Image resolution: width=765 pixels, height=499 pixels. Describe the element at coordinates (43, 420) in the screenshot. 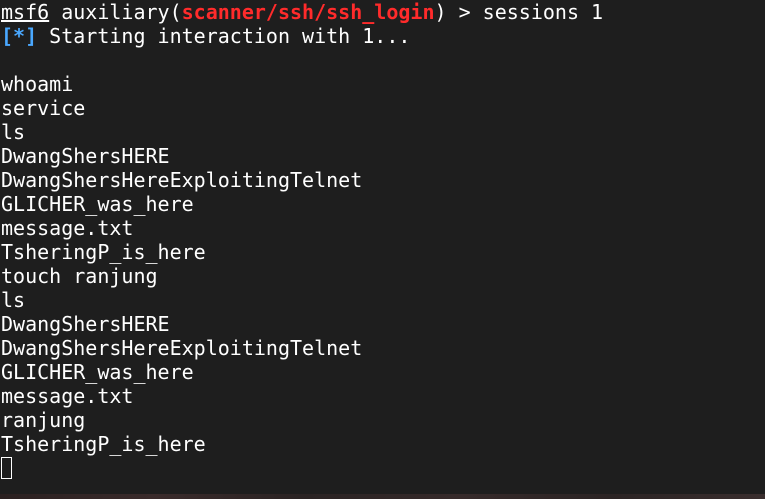

I see `output-line: ranjung` at that location.